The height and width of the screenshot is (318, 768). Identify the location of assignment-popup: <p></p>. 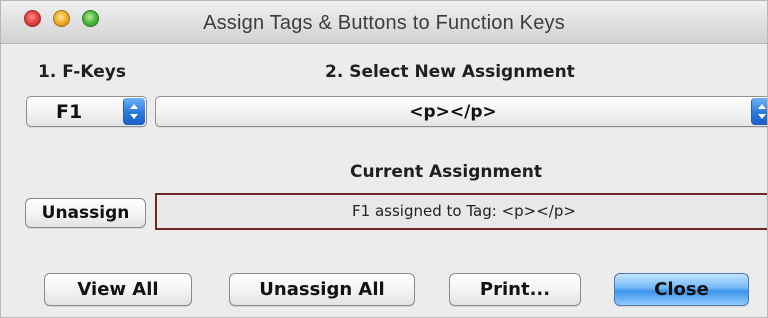
(461, 111).